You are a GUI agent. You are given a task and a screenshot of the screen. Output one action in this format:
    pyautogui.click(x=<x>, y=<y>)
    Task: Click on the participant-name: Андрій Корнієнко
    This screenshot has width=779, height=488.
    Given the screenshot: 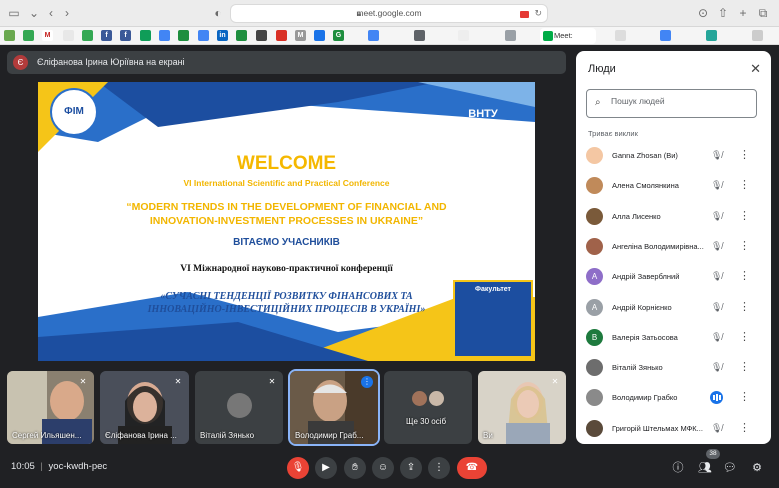 What is the action you would take?
    pyautogui.click(x=642, y=307)
    